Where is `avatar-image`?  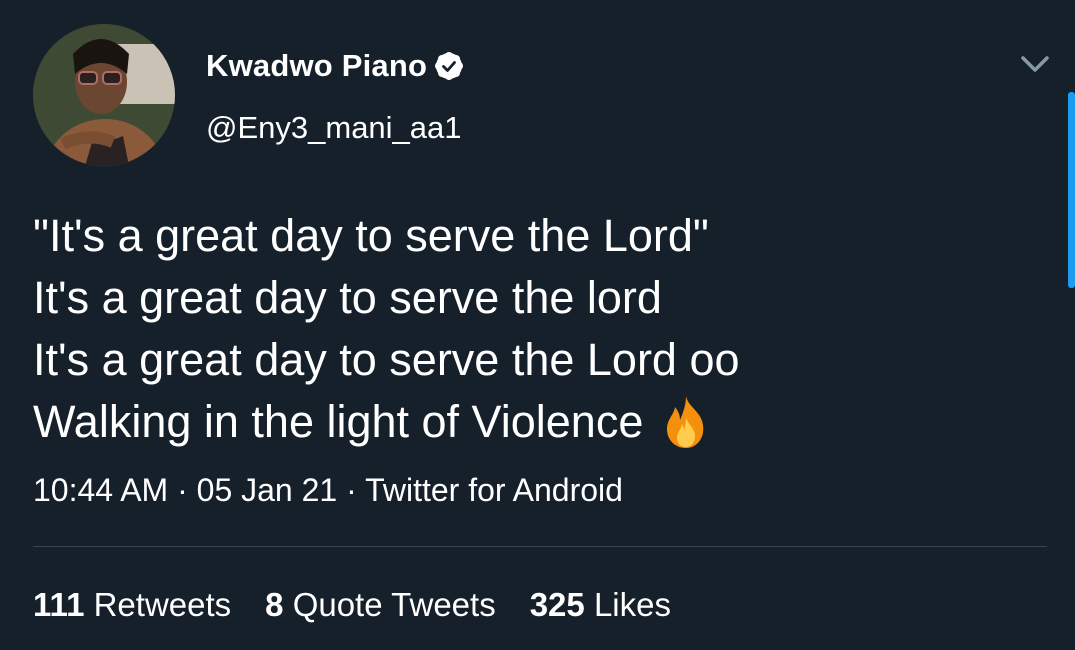
avatar-image is located at coordinates (104, 95).